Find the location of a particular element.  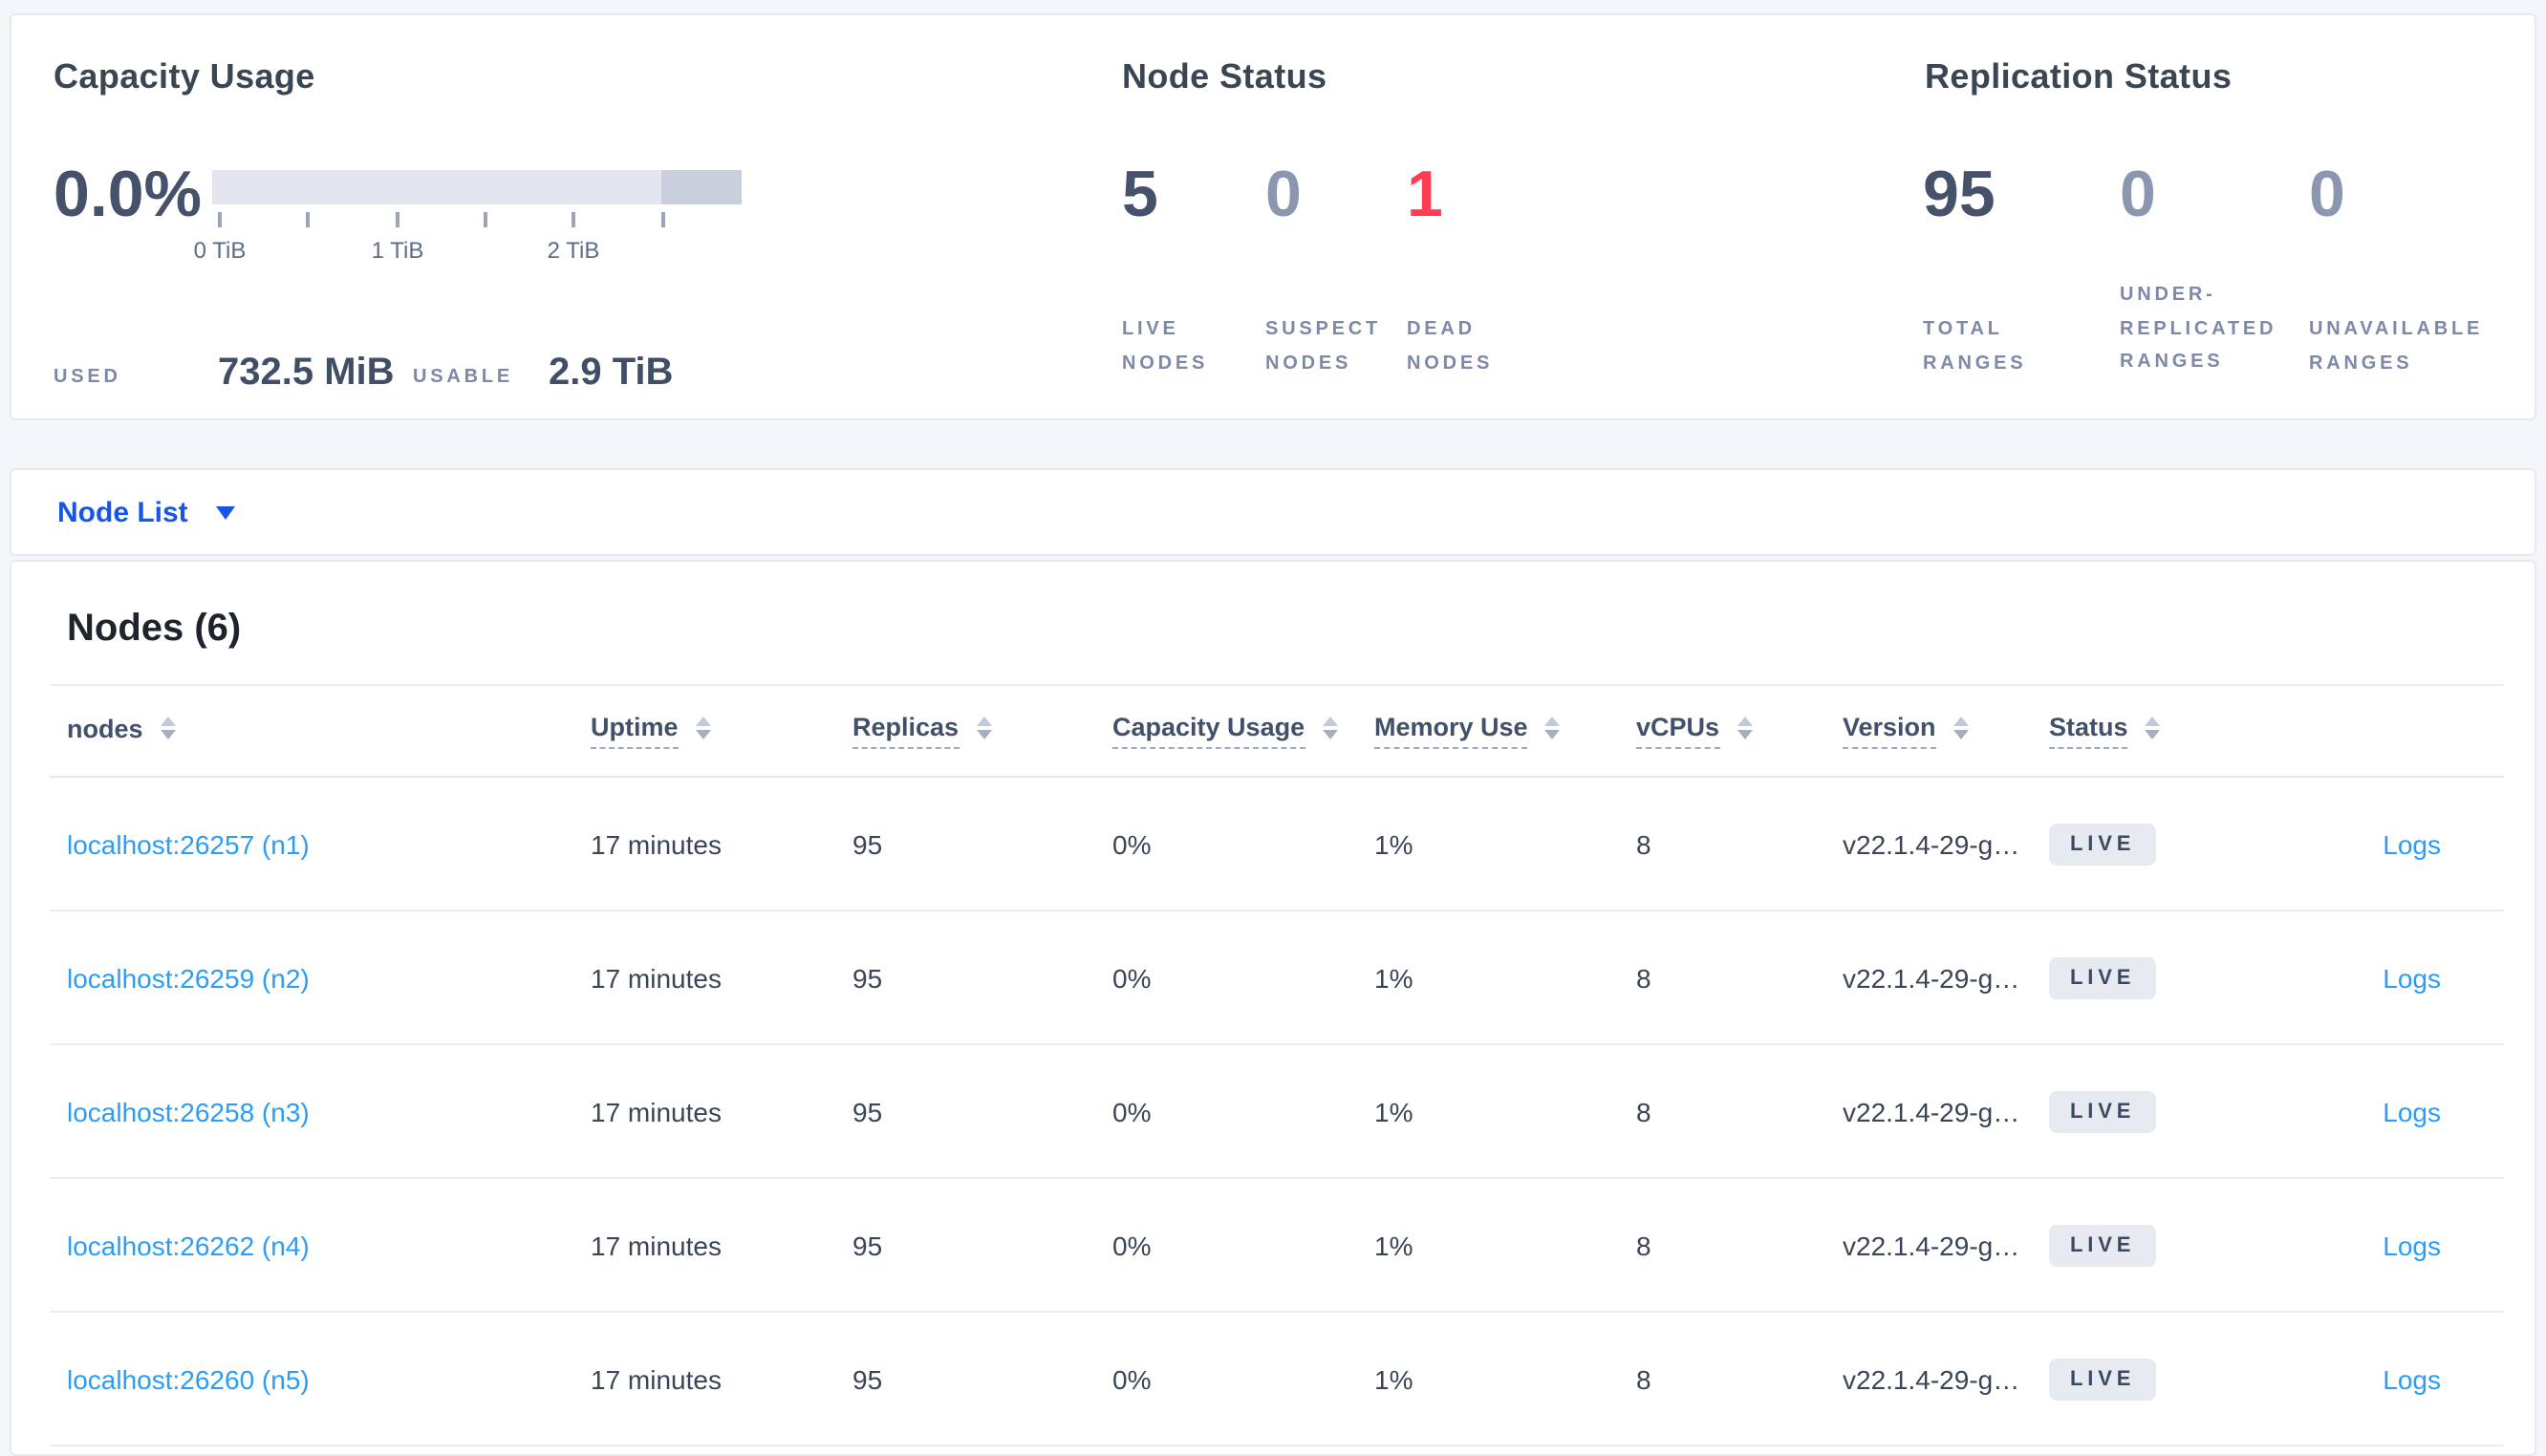

view-selector-bar: Node List is located at coordinates (1273, 512).